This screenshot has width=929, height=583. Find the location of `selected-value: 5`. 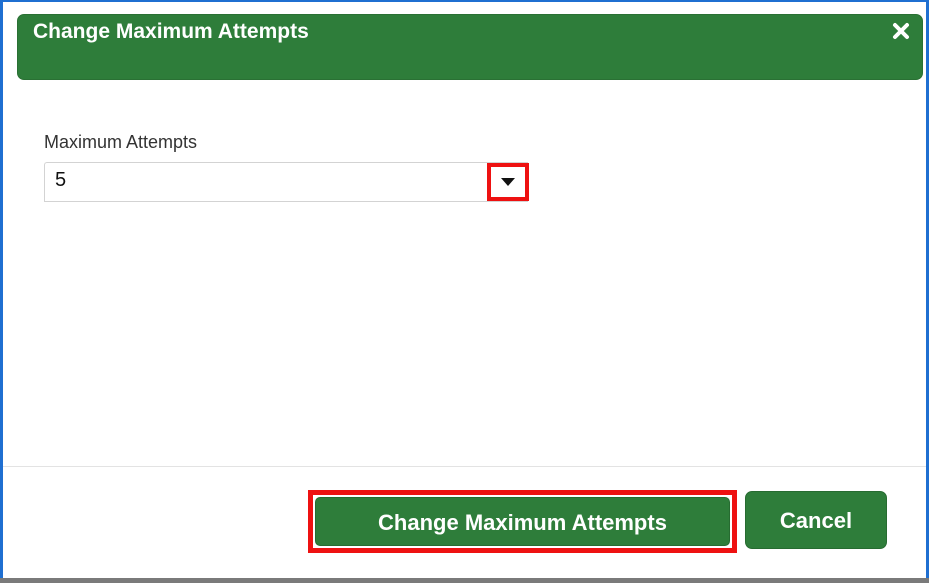

selected-value: 5 is located at coordinates (61, 180).